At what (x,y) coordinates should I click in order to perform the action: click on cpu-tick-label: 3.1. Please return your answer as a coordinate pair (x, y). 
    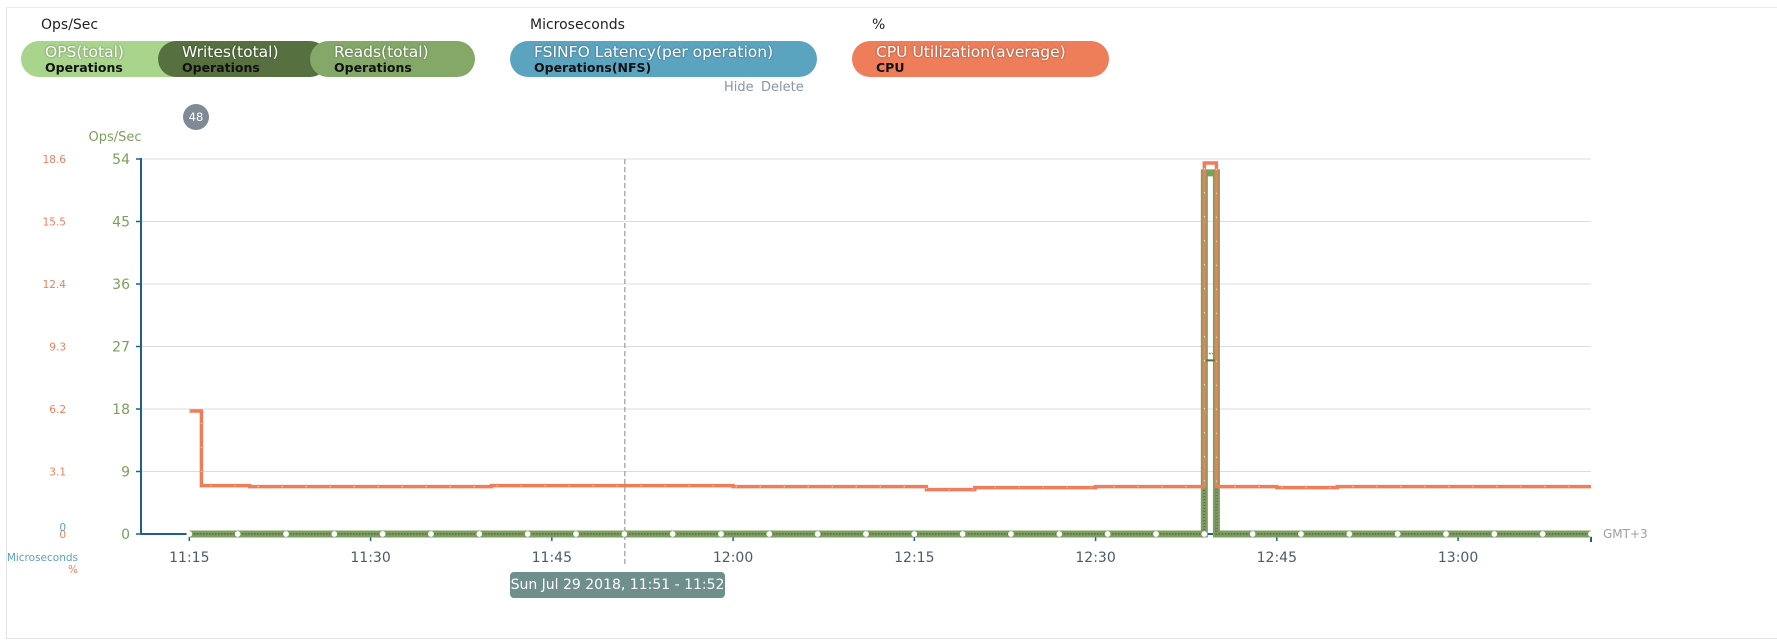
    Looking at the image, I should click on (57, 473).